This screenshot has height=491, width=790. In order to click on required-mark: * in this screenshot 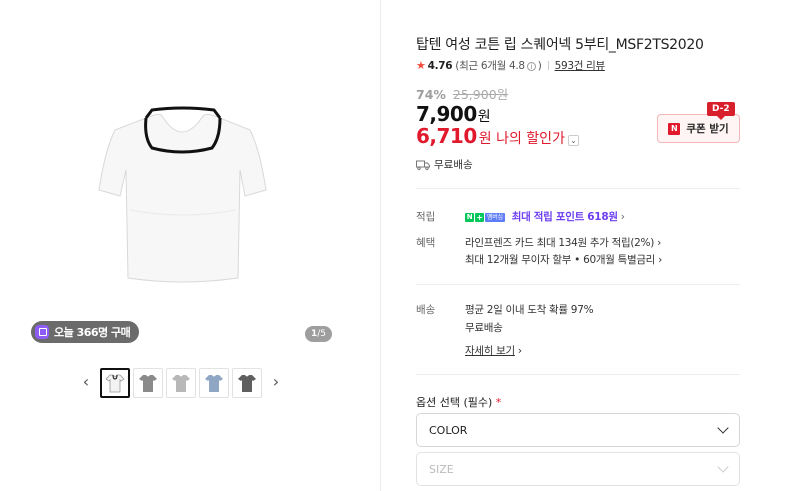, I will do `click(498, 402)`.